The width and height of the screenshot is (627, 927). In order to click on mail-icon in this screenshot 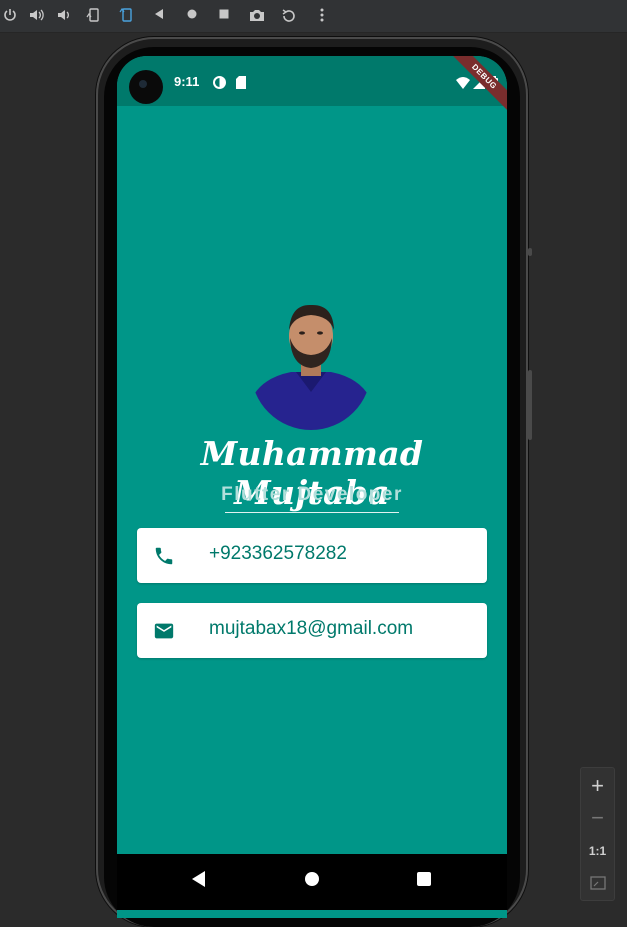, I will do `click(164, 631)`.